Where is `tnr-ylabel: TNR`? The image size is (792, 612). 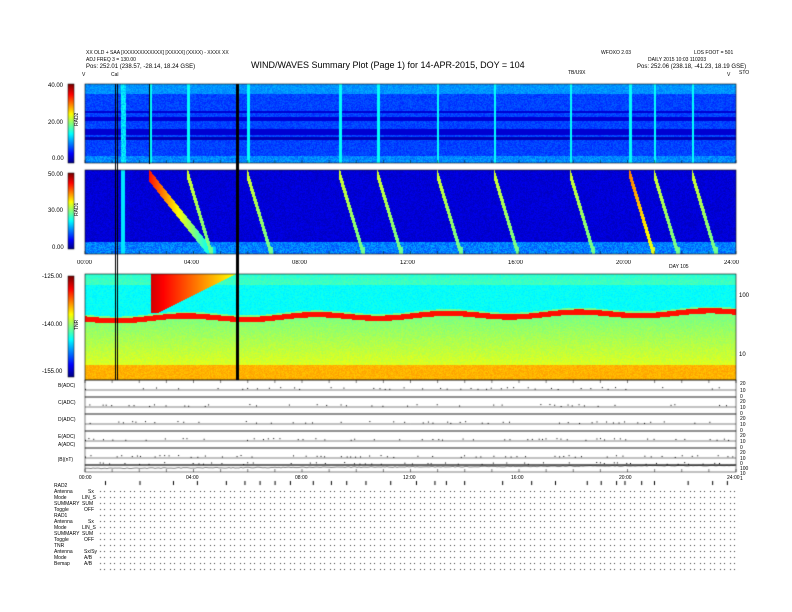 tnr-ylabel: TNR is located at coordinates (77, 324).